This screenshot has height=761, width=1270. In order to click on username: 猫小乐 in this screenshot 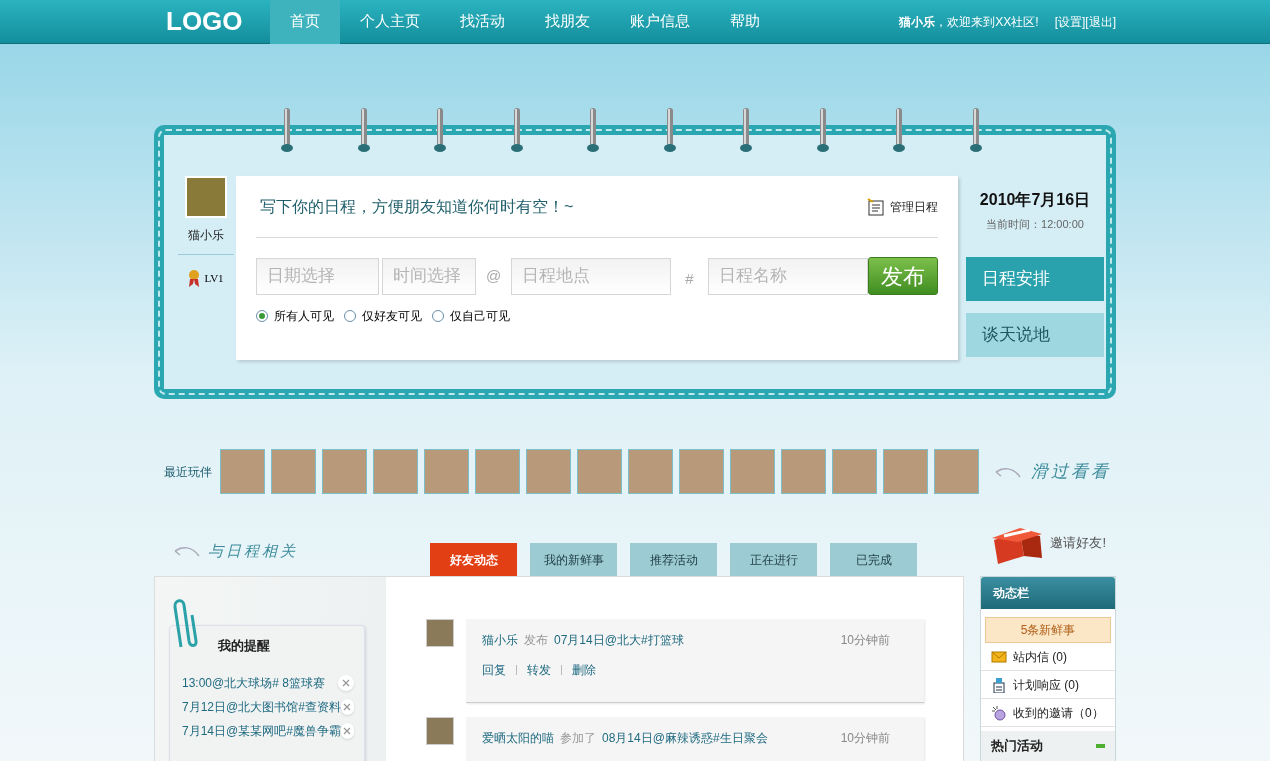, I will do `click(206, 235)`.